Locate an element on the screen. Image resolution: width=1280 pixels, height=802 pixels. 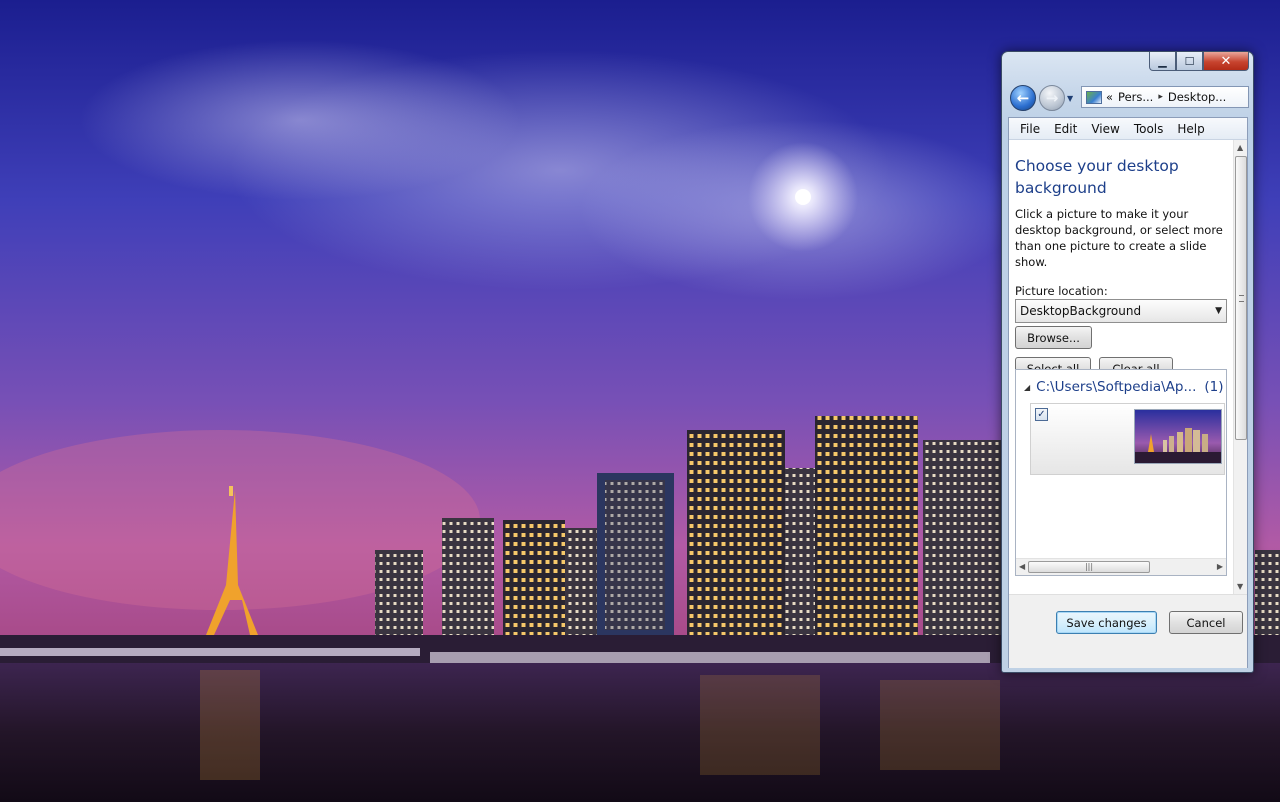
page-title: Choose your desktop background is located at coordinates (1097, 177).